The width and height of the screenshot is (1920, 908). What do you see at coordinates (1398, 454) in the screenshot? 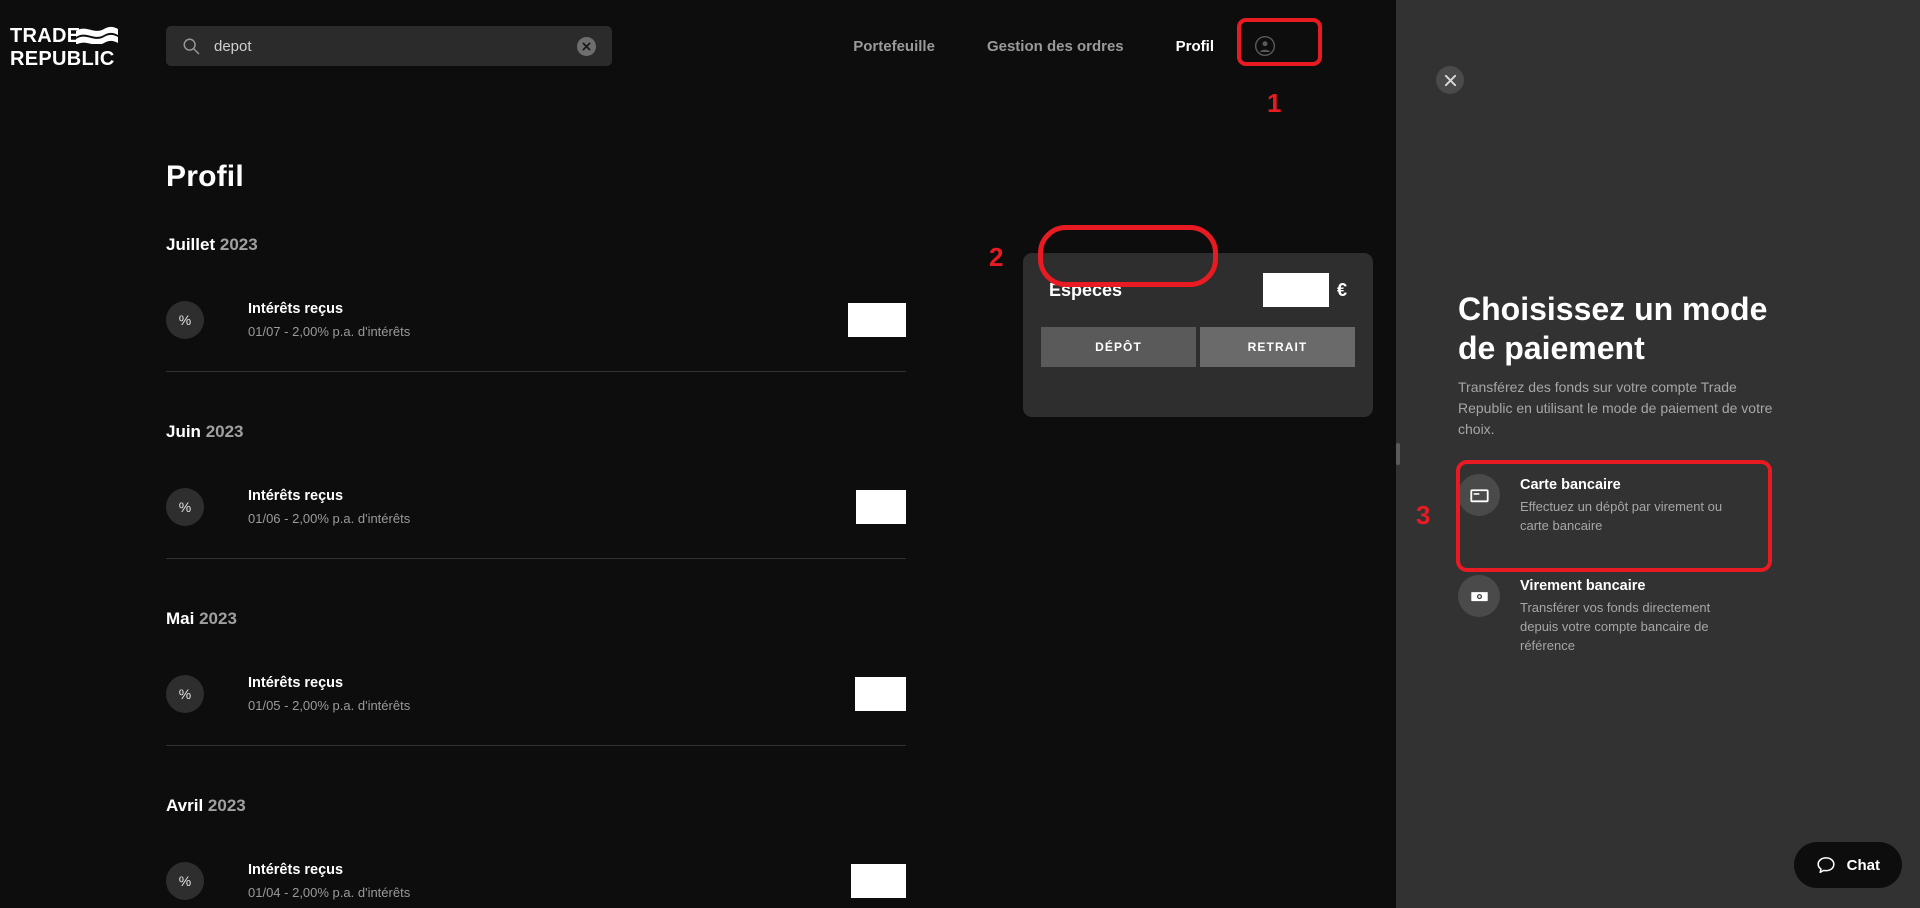
I see `panel-resize-handle` at bounding box center [1398, 454].